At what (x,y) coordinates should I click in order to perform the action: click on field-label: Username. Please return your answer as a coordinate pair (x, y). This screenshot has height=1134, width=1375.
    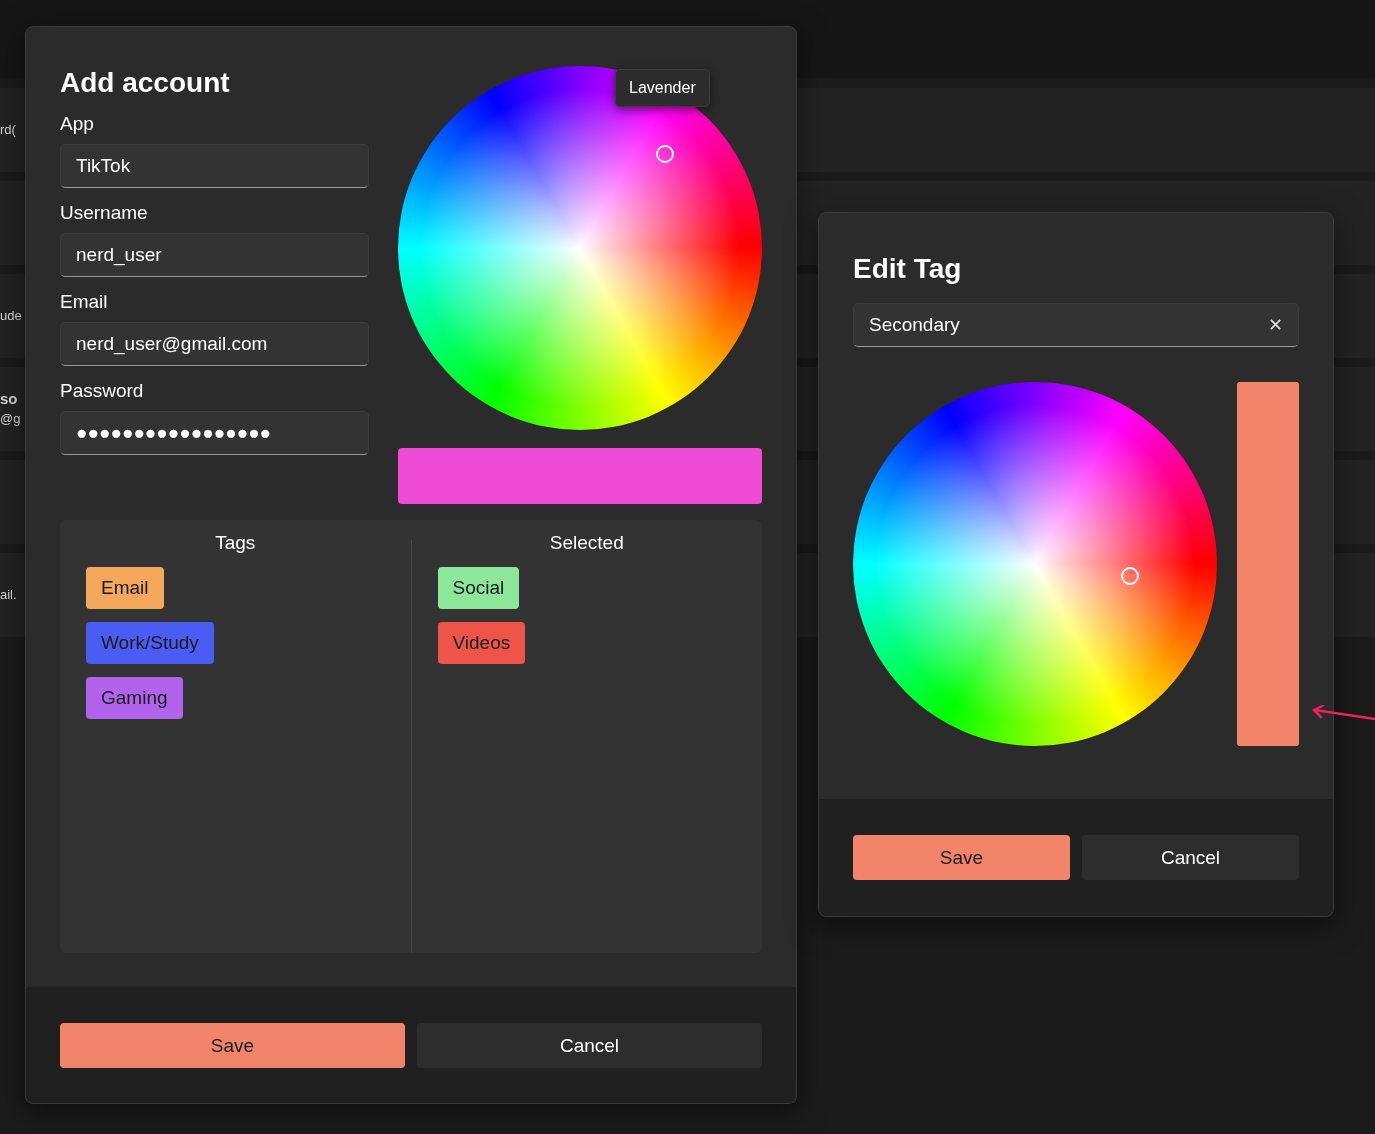
    Looking at the image, I should click on (104, 213).